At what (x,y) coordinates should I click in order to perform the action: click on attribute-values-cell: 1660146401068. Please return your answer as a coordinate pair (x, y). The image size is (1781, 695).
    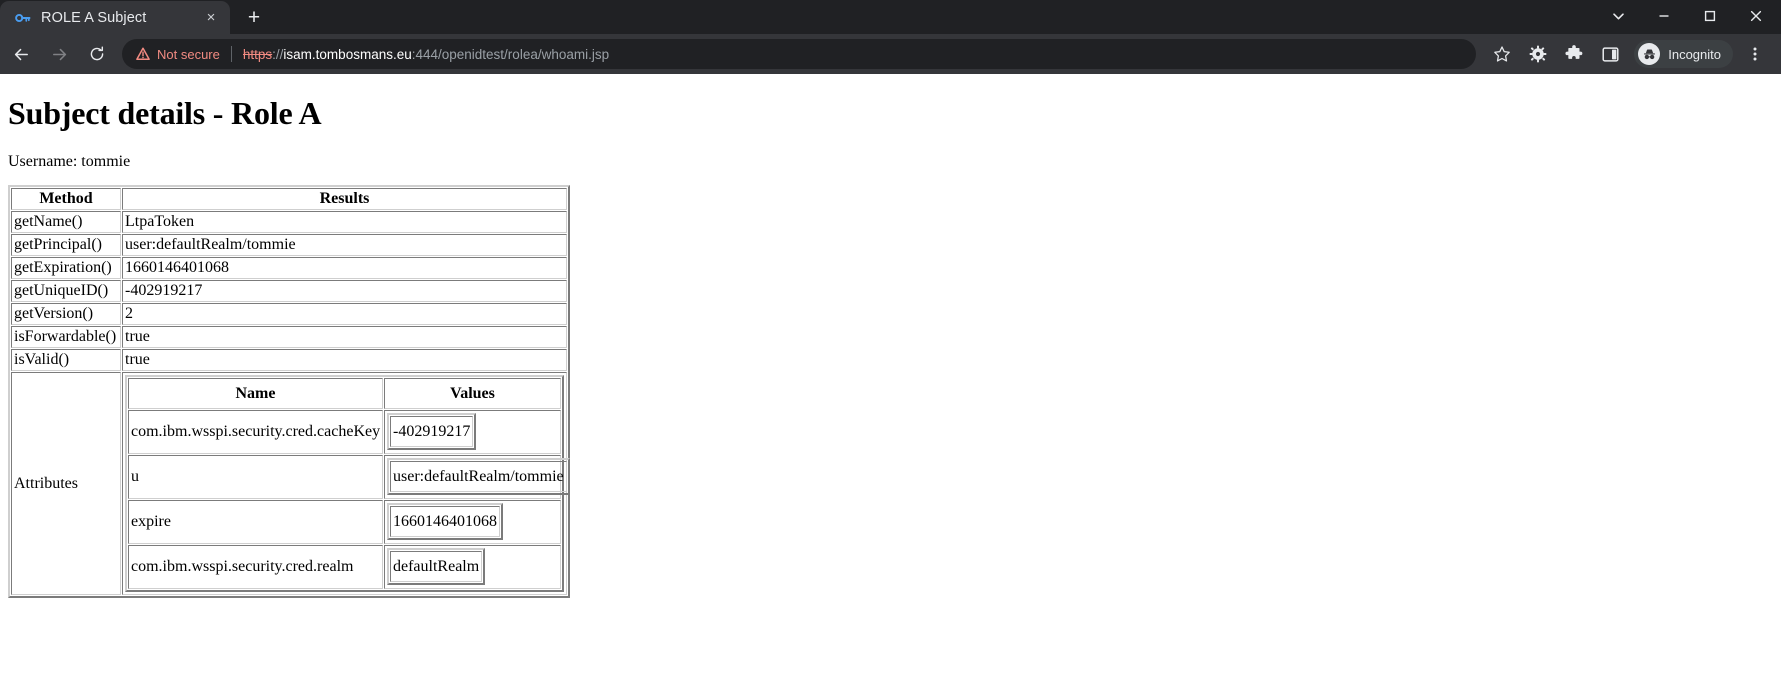
    Looking at the image, I should click on (472, 522).